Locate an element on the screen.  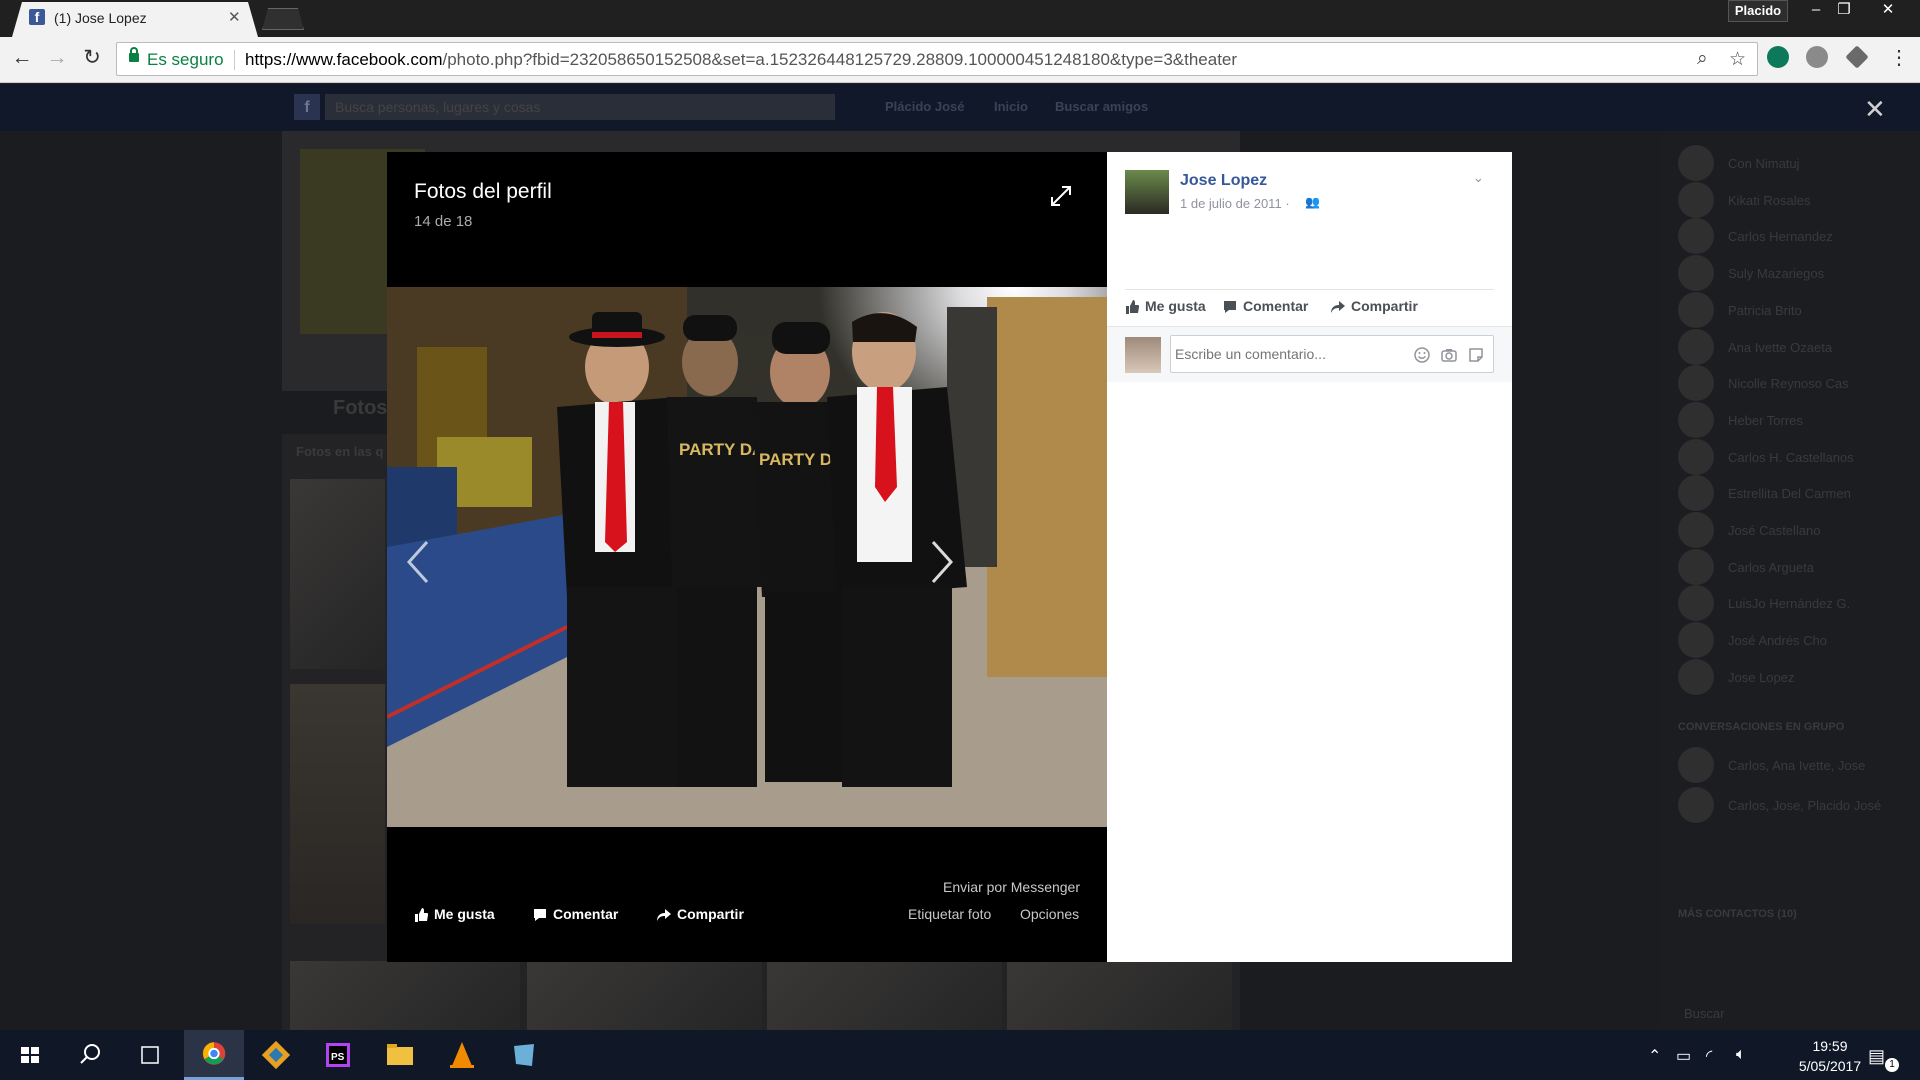
show-hidden-icons-icon: ⌃ is located at coordinates (1654, 1056).